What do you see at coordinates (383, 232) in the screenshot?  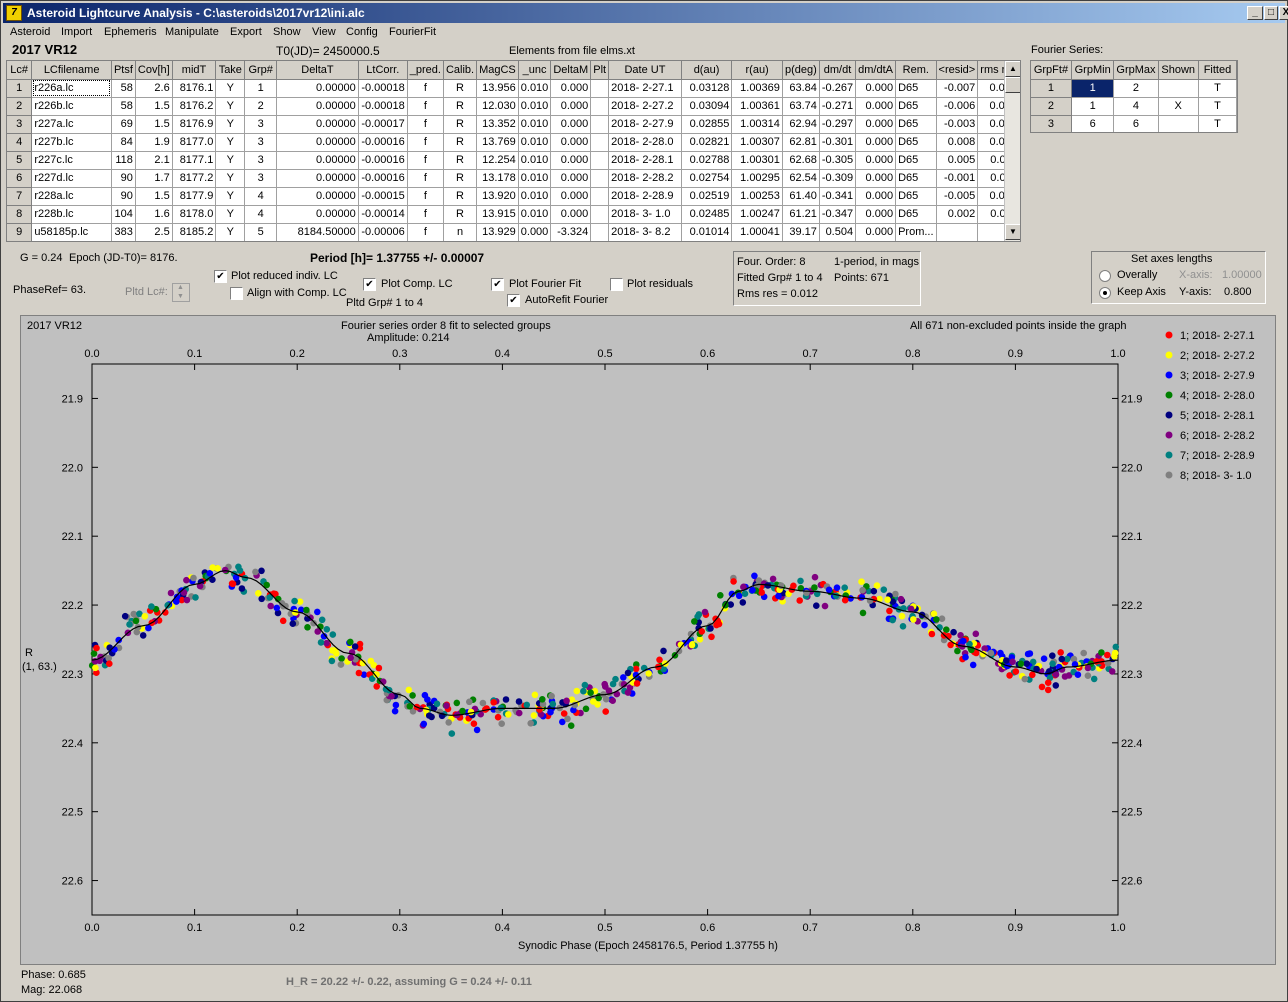 I see `table-cell: -0.00006` at bounding box center [383, 232].